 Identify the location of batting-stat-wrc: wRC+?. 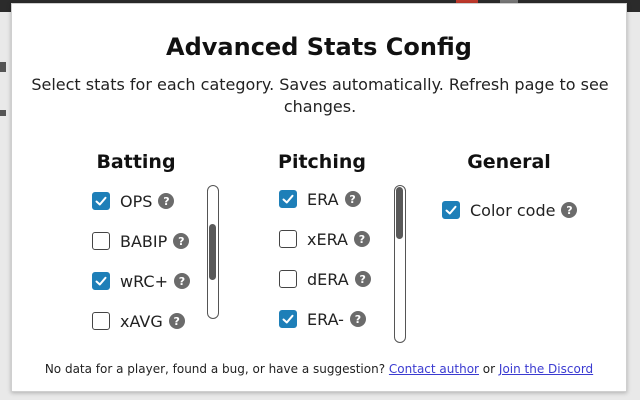
(141, 281).